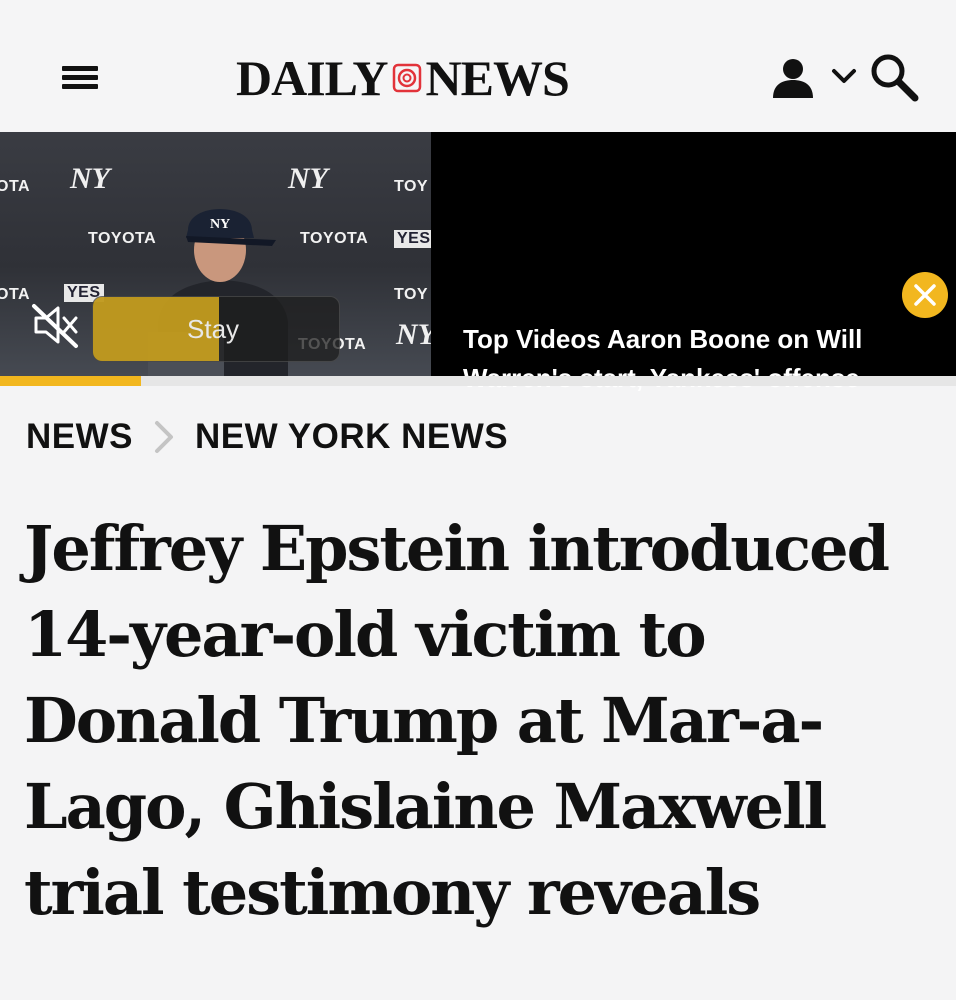  I want to click on video-progress-bar, so click(478, 381).